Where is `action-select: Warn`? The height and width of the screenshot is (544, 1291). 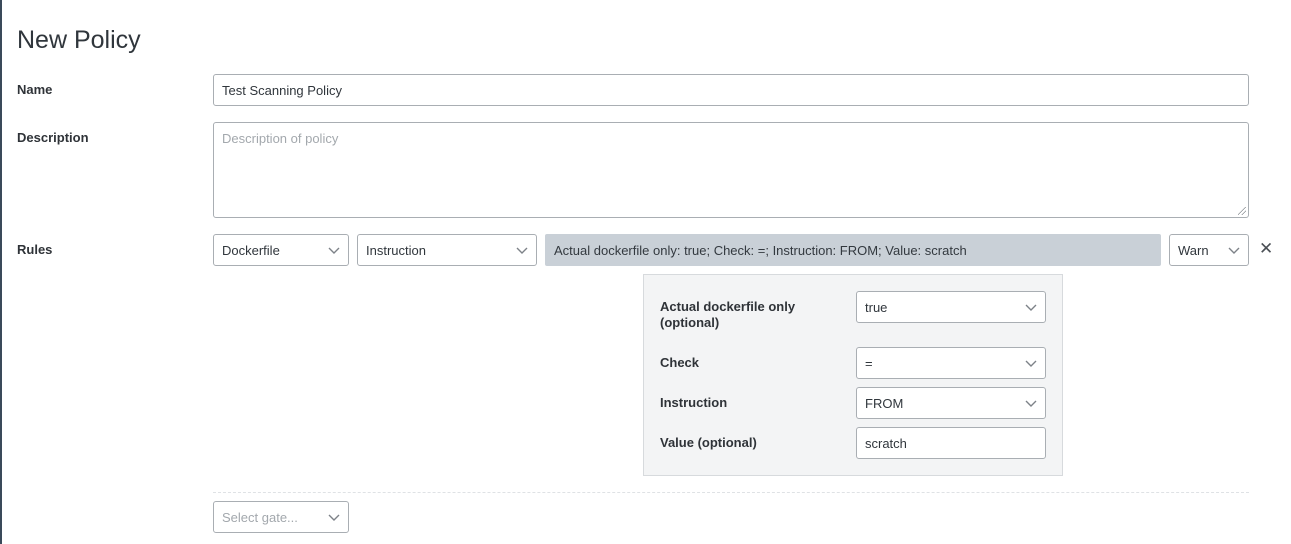 action-select: Warn is located at coordinates (1209, 250).